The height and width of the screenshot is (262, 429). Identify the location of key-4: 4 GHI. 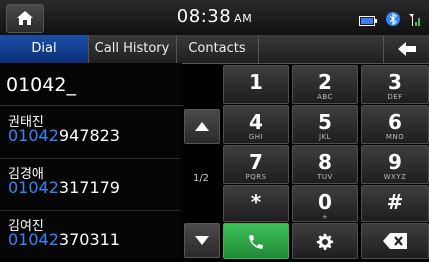
(256, 124).